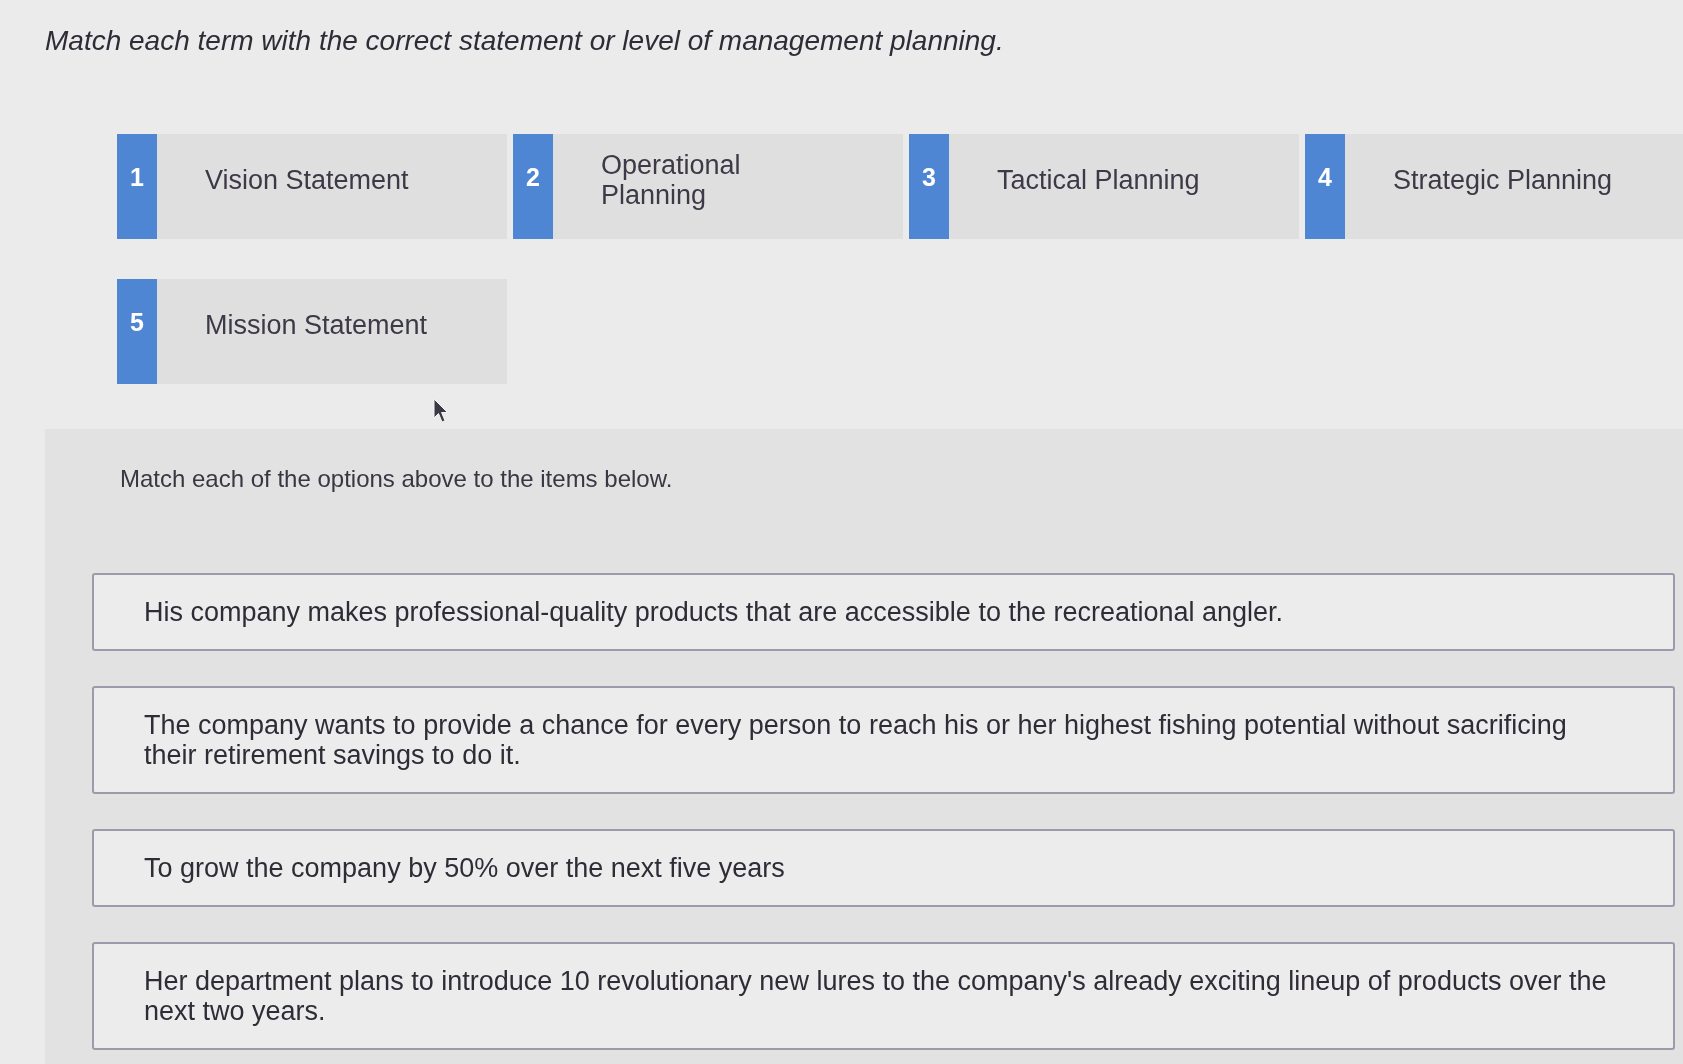 The height and width of the screenshot is (1064, 1683). I want to click on option-card: 1 Vision Statement, so click(312, 186).